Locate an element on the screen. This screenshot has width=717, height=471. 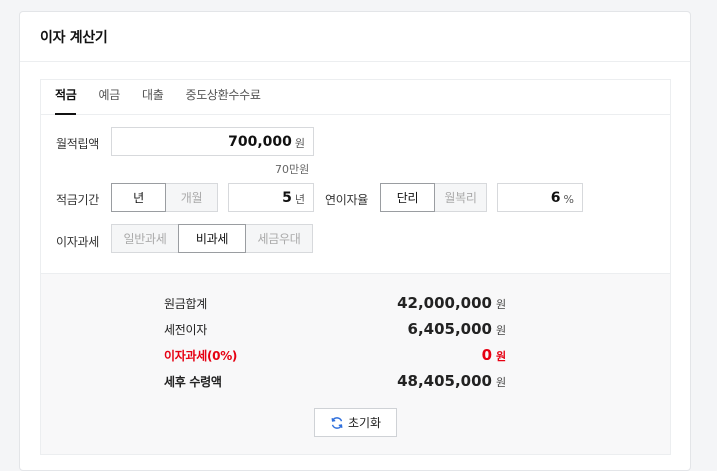
monthly-amount-label: 월적립액 is located at coordinates (77, 144).